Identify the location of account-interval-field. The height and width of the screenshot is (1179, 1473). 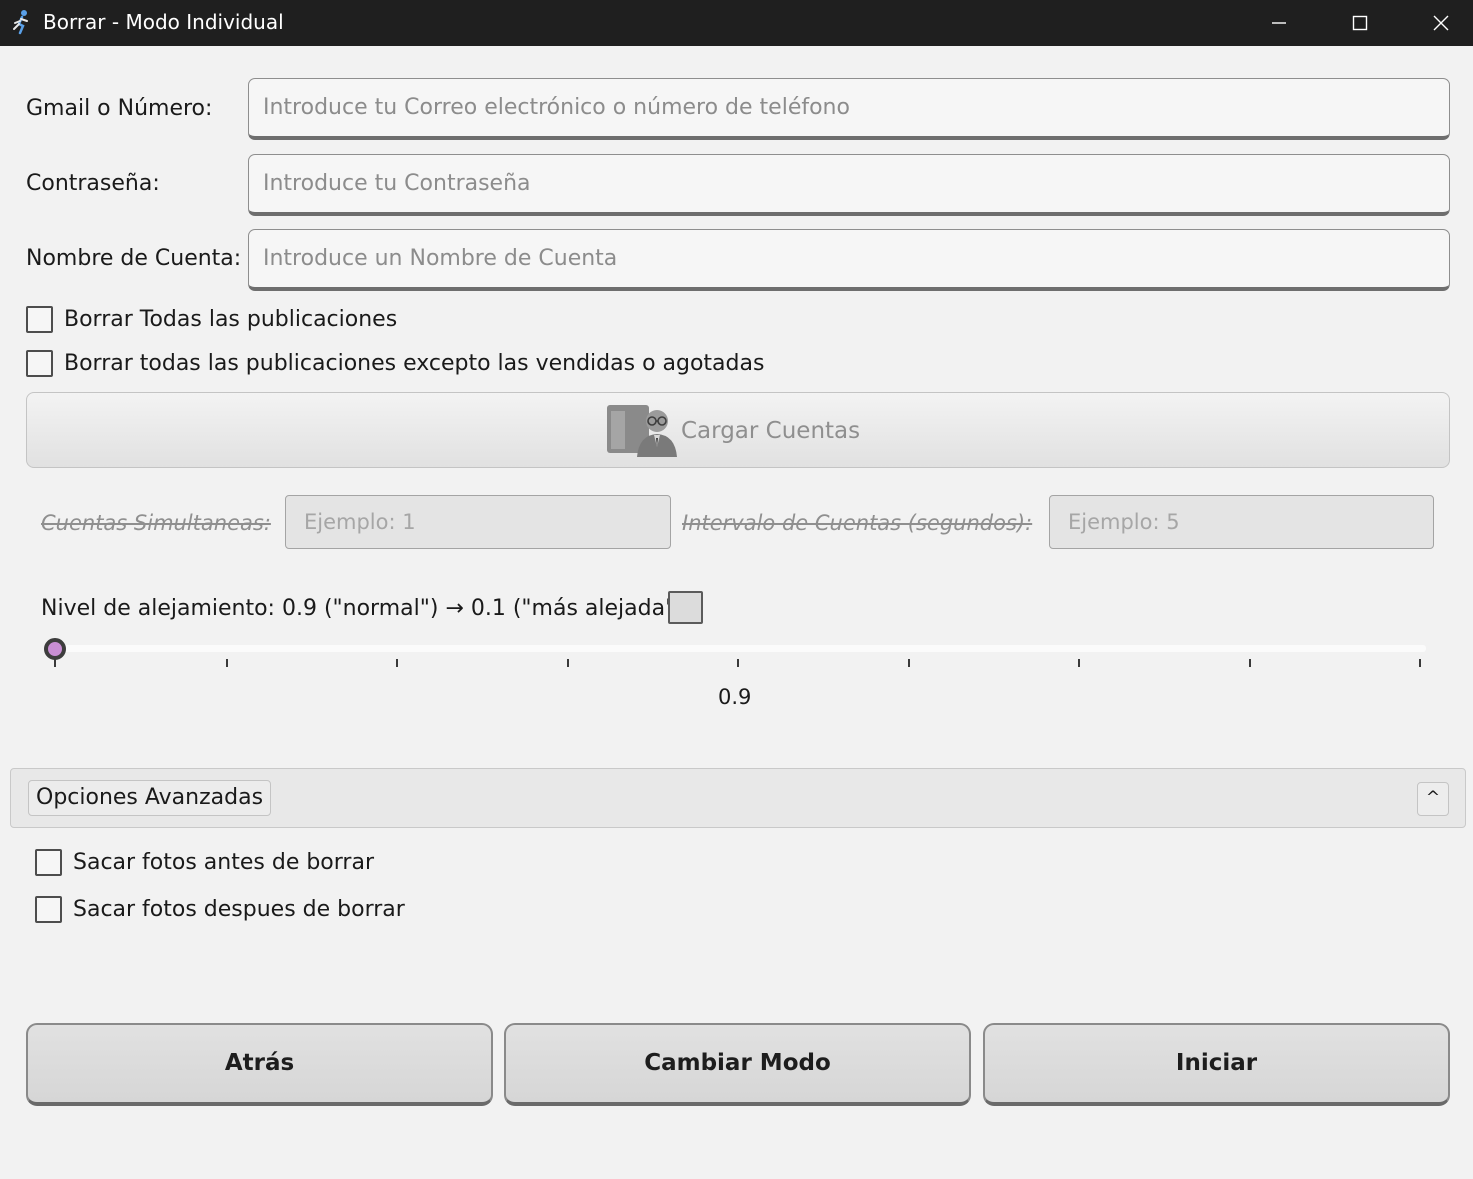
(1241, 522).